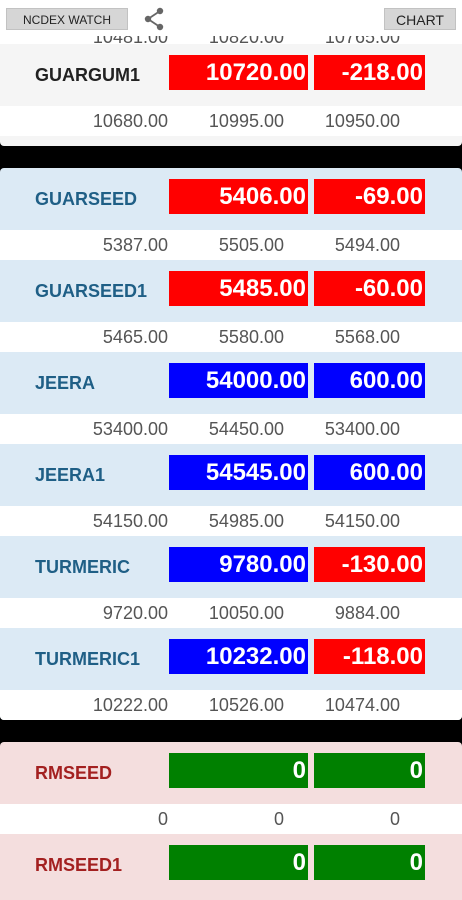  Describe the element at coordinates (246, 613) in the screenshot. I see `quote-high: 10050.00` at that location.